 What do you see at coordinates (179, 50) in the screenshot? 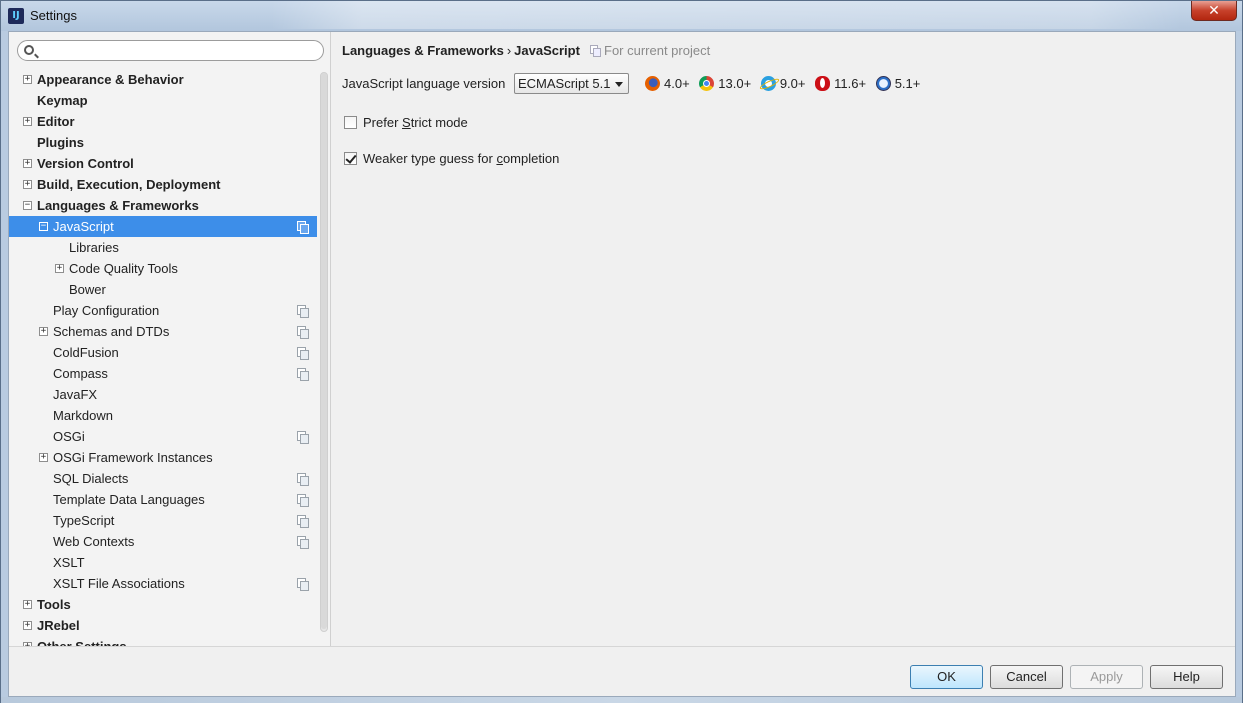
I see `settings-search-input` at bounding box center [179, 50].